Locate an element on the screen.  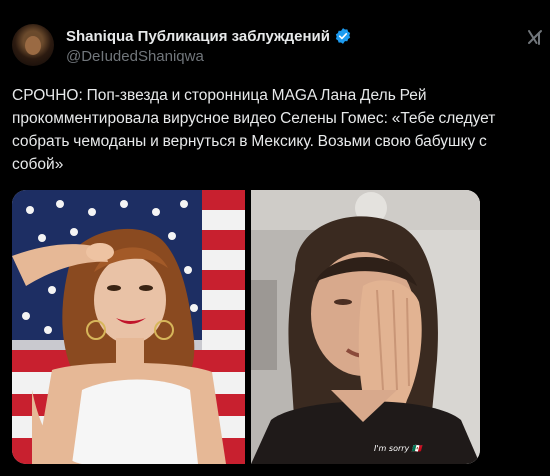
verified-badge-icon is located at coordinates (343, 36).